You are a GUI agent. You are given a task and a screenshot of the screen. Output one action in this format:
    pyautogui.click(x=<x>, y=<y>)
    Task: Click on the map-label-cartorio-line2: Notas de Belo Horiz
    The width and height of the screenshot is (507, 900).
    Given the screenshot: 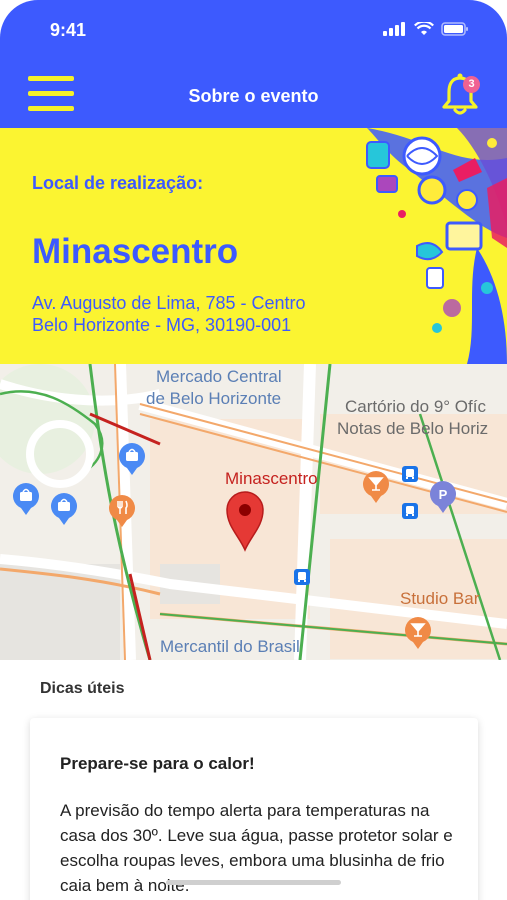 What is the action you would take?
    pyautogui.click(x=413, y=428)
    